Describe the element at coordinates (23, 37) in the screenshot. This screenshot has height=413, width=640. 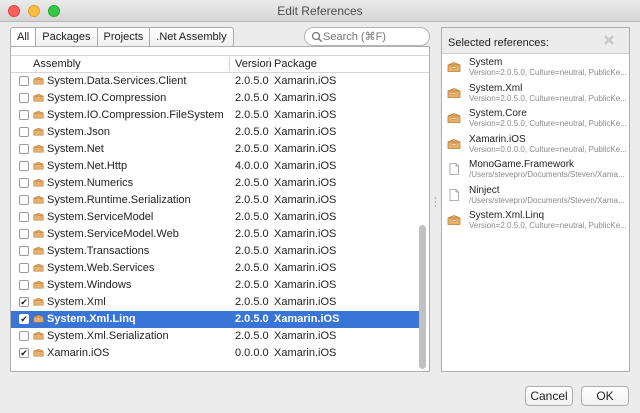
I see `tab-all: All` at that location.